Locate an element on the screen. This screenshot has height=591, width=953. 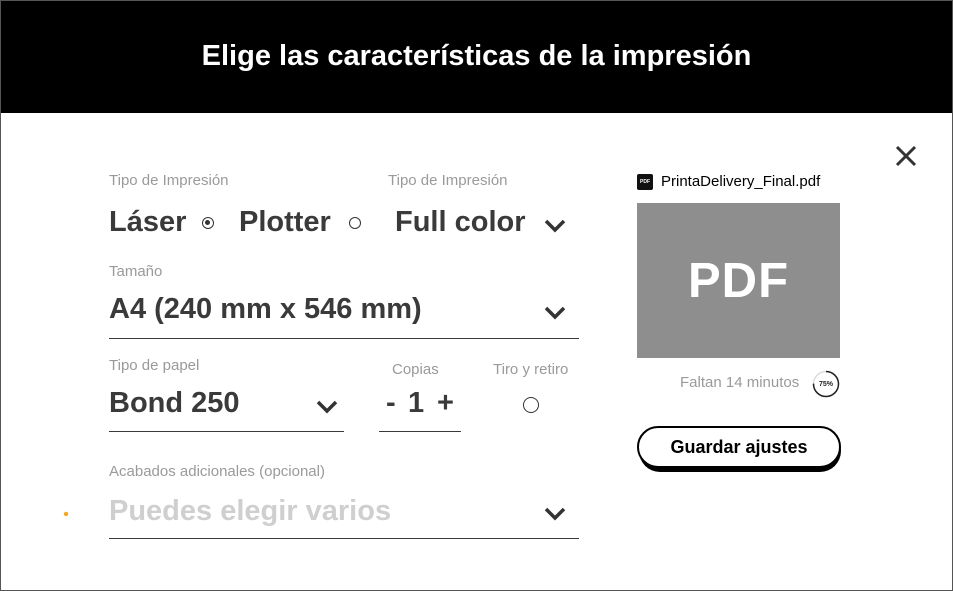
save-settings-button: Guardar ajustes is located at coordinates (739, 449).